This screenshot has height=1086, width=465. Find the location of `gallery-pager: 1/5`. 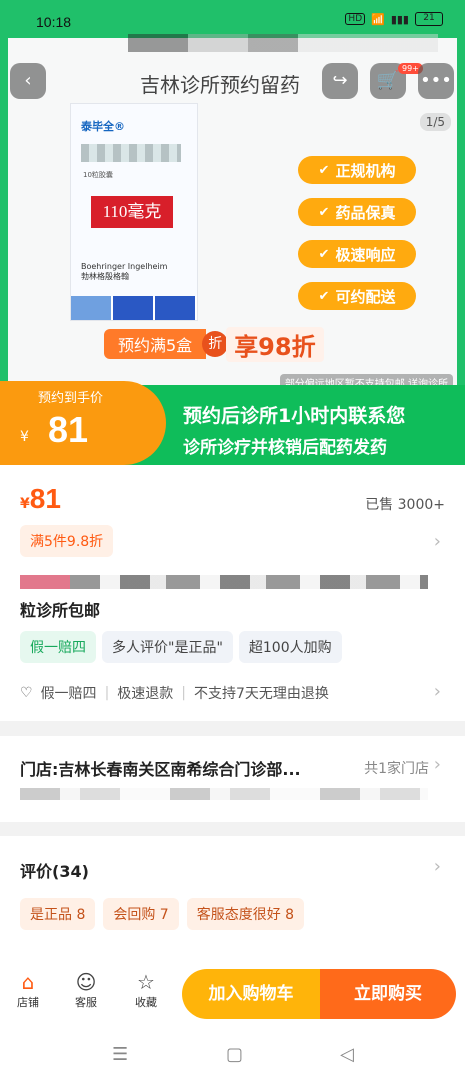

gallery-pager: 1/5 is located at coordinates (435, 122).